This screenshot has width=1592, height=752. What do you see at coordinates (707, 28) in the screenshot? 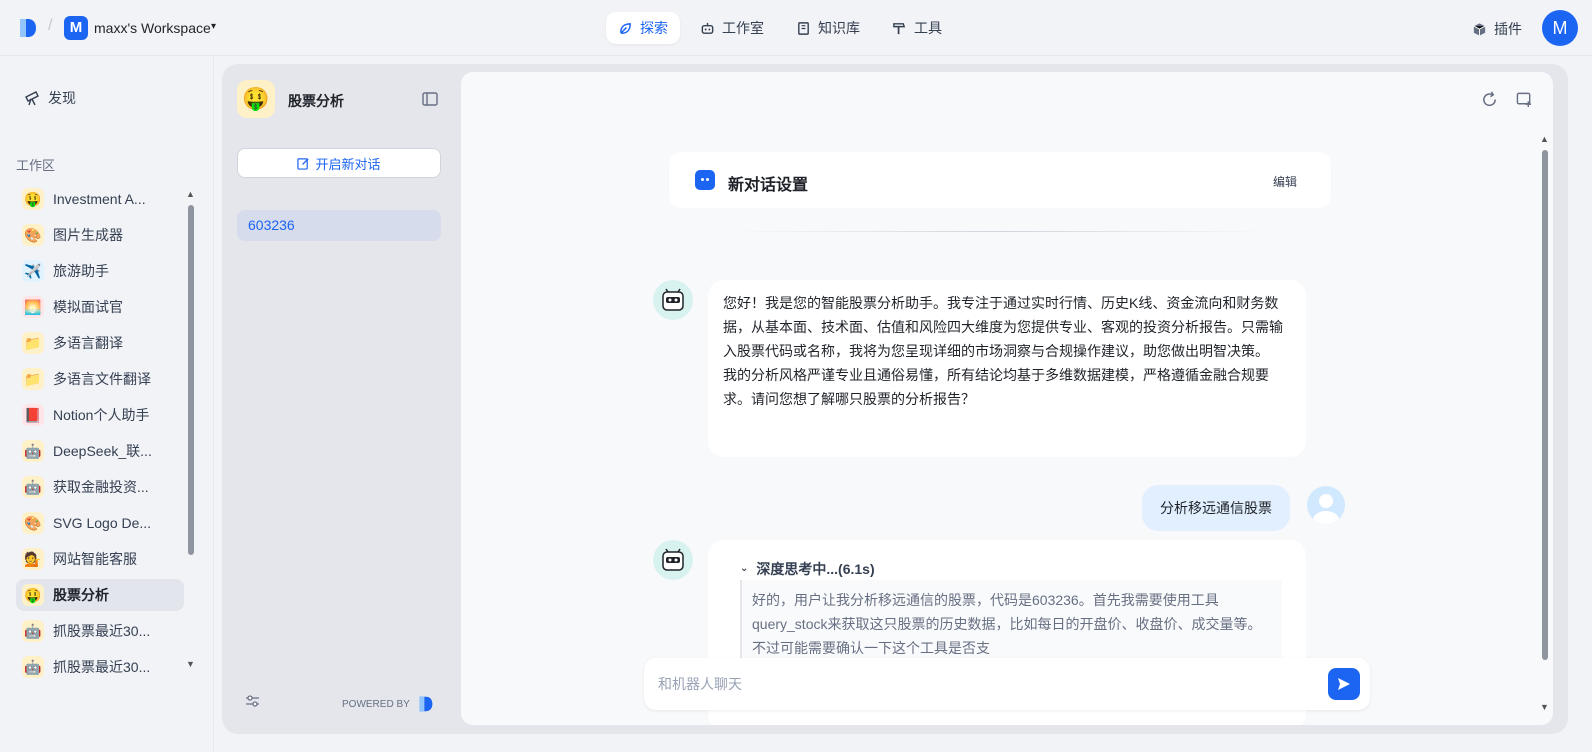
I see `robot-icon` at bounding box center [707, 28].